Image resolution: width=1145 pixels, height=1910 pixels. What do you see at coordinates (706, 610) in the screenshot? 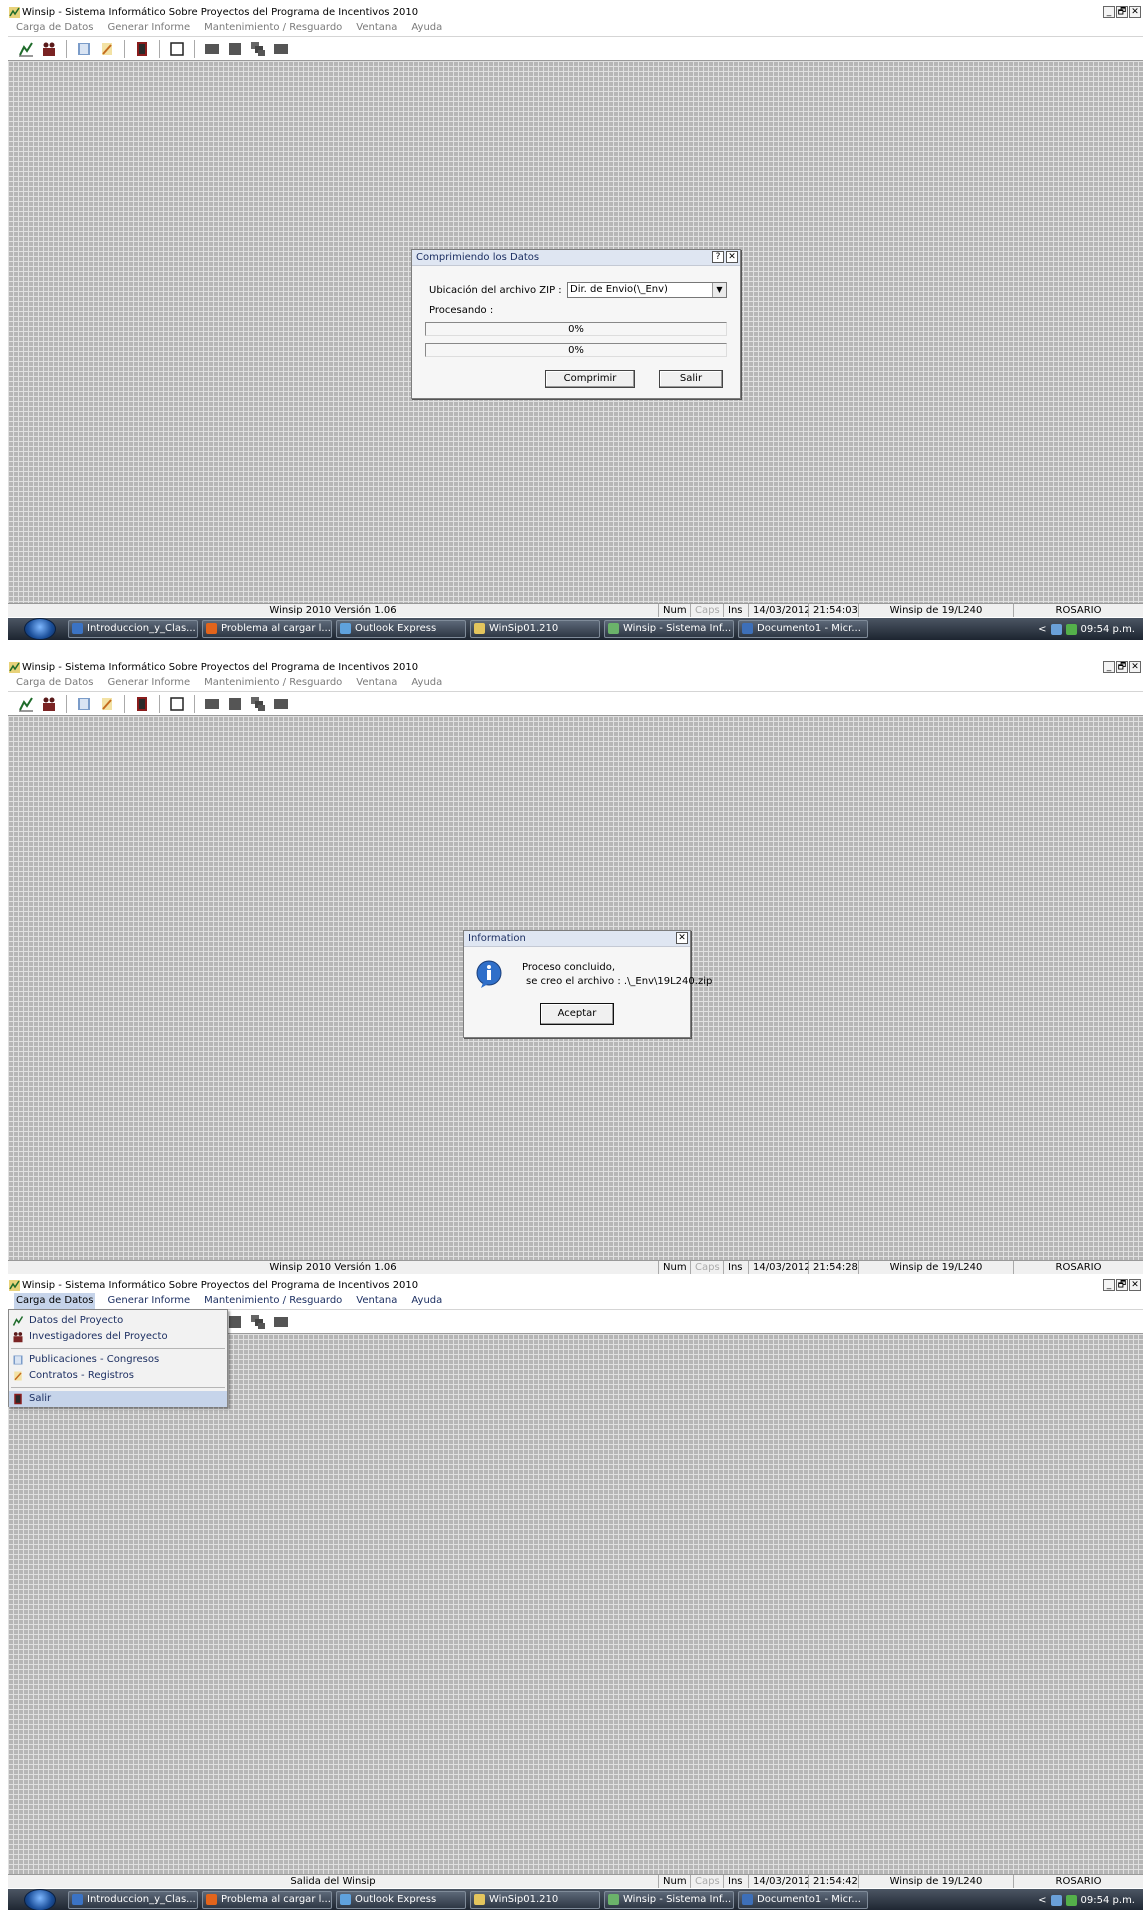
I see `status-caps: Caps` at bounding box center [706, 610].